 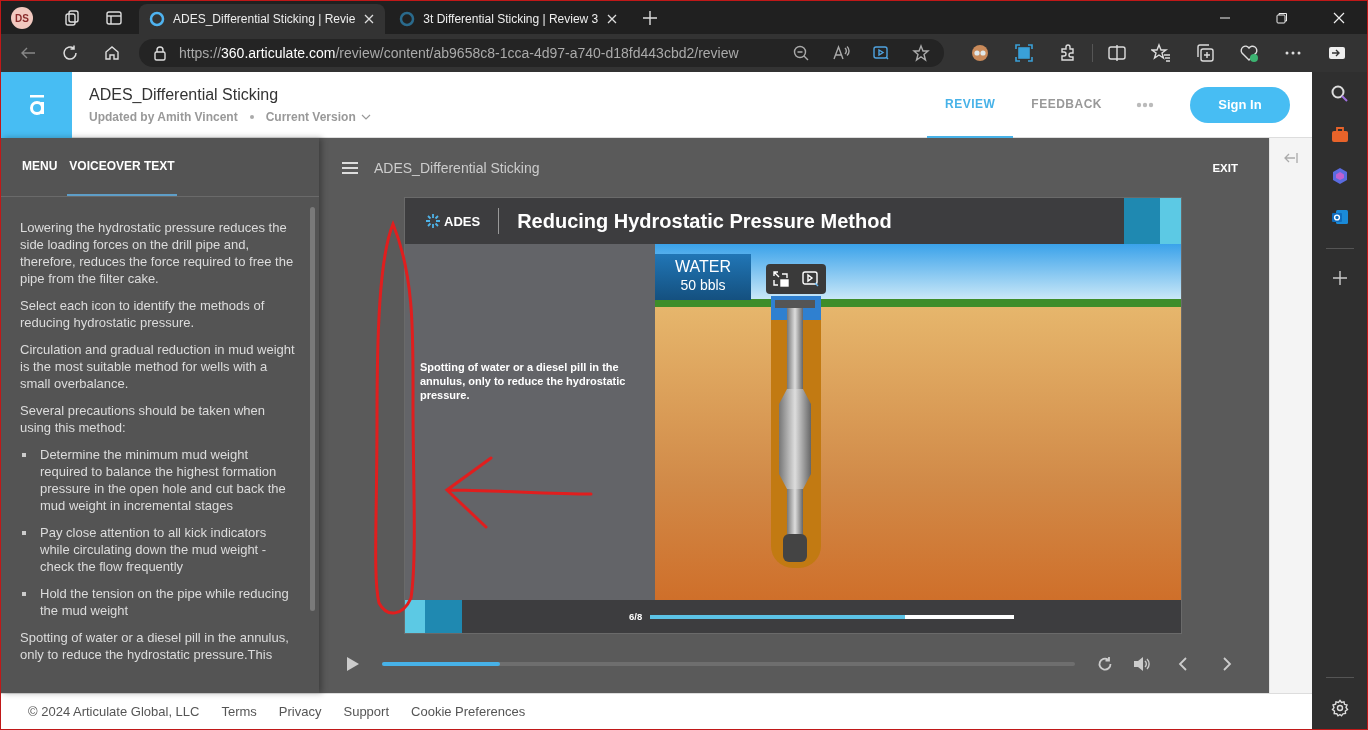 What do you see at coordinates (1339, 135) in the screenshot?
I see `briefcase-icon` at bounding box center [1339, 135].